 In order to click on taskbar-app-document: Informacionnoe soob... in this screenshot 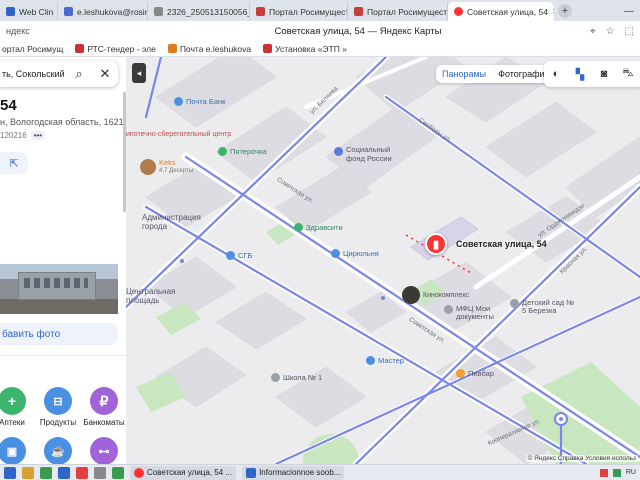, I will do `click(293, 472)`.